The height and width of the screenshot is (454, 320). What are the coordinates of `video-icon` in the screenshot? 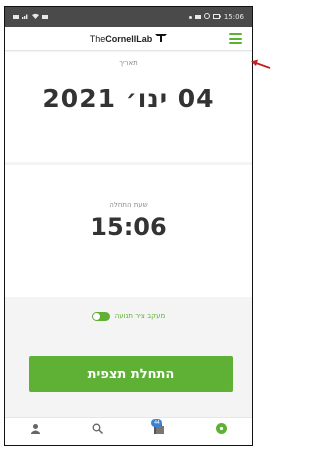 It's located at (197, 17).